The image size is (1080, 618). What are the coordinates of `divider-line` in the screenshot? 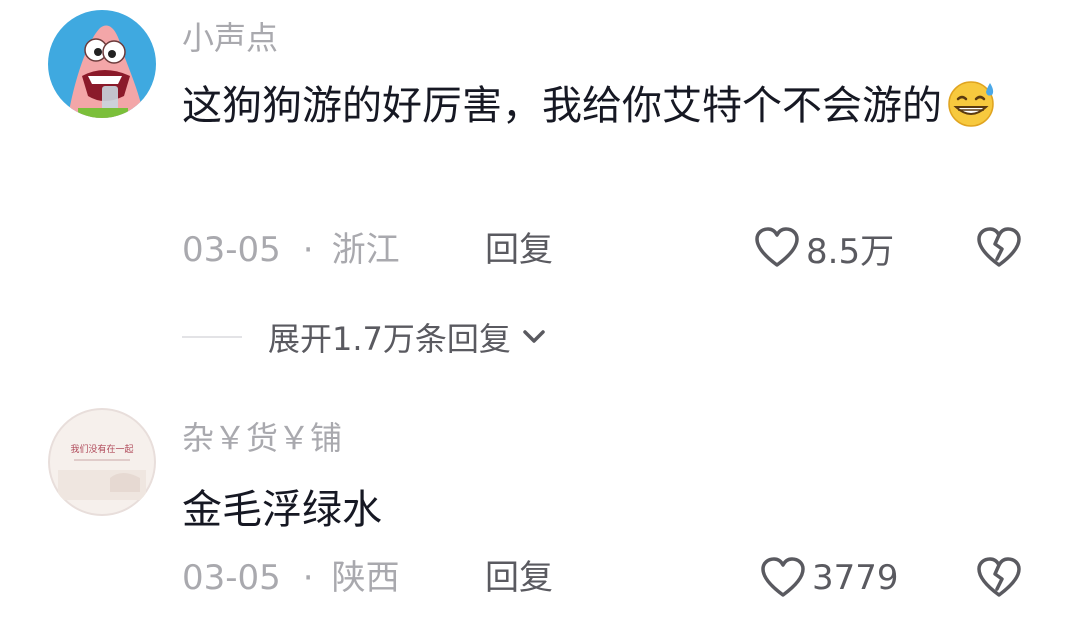 It's located at (212, 337).